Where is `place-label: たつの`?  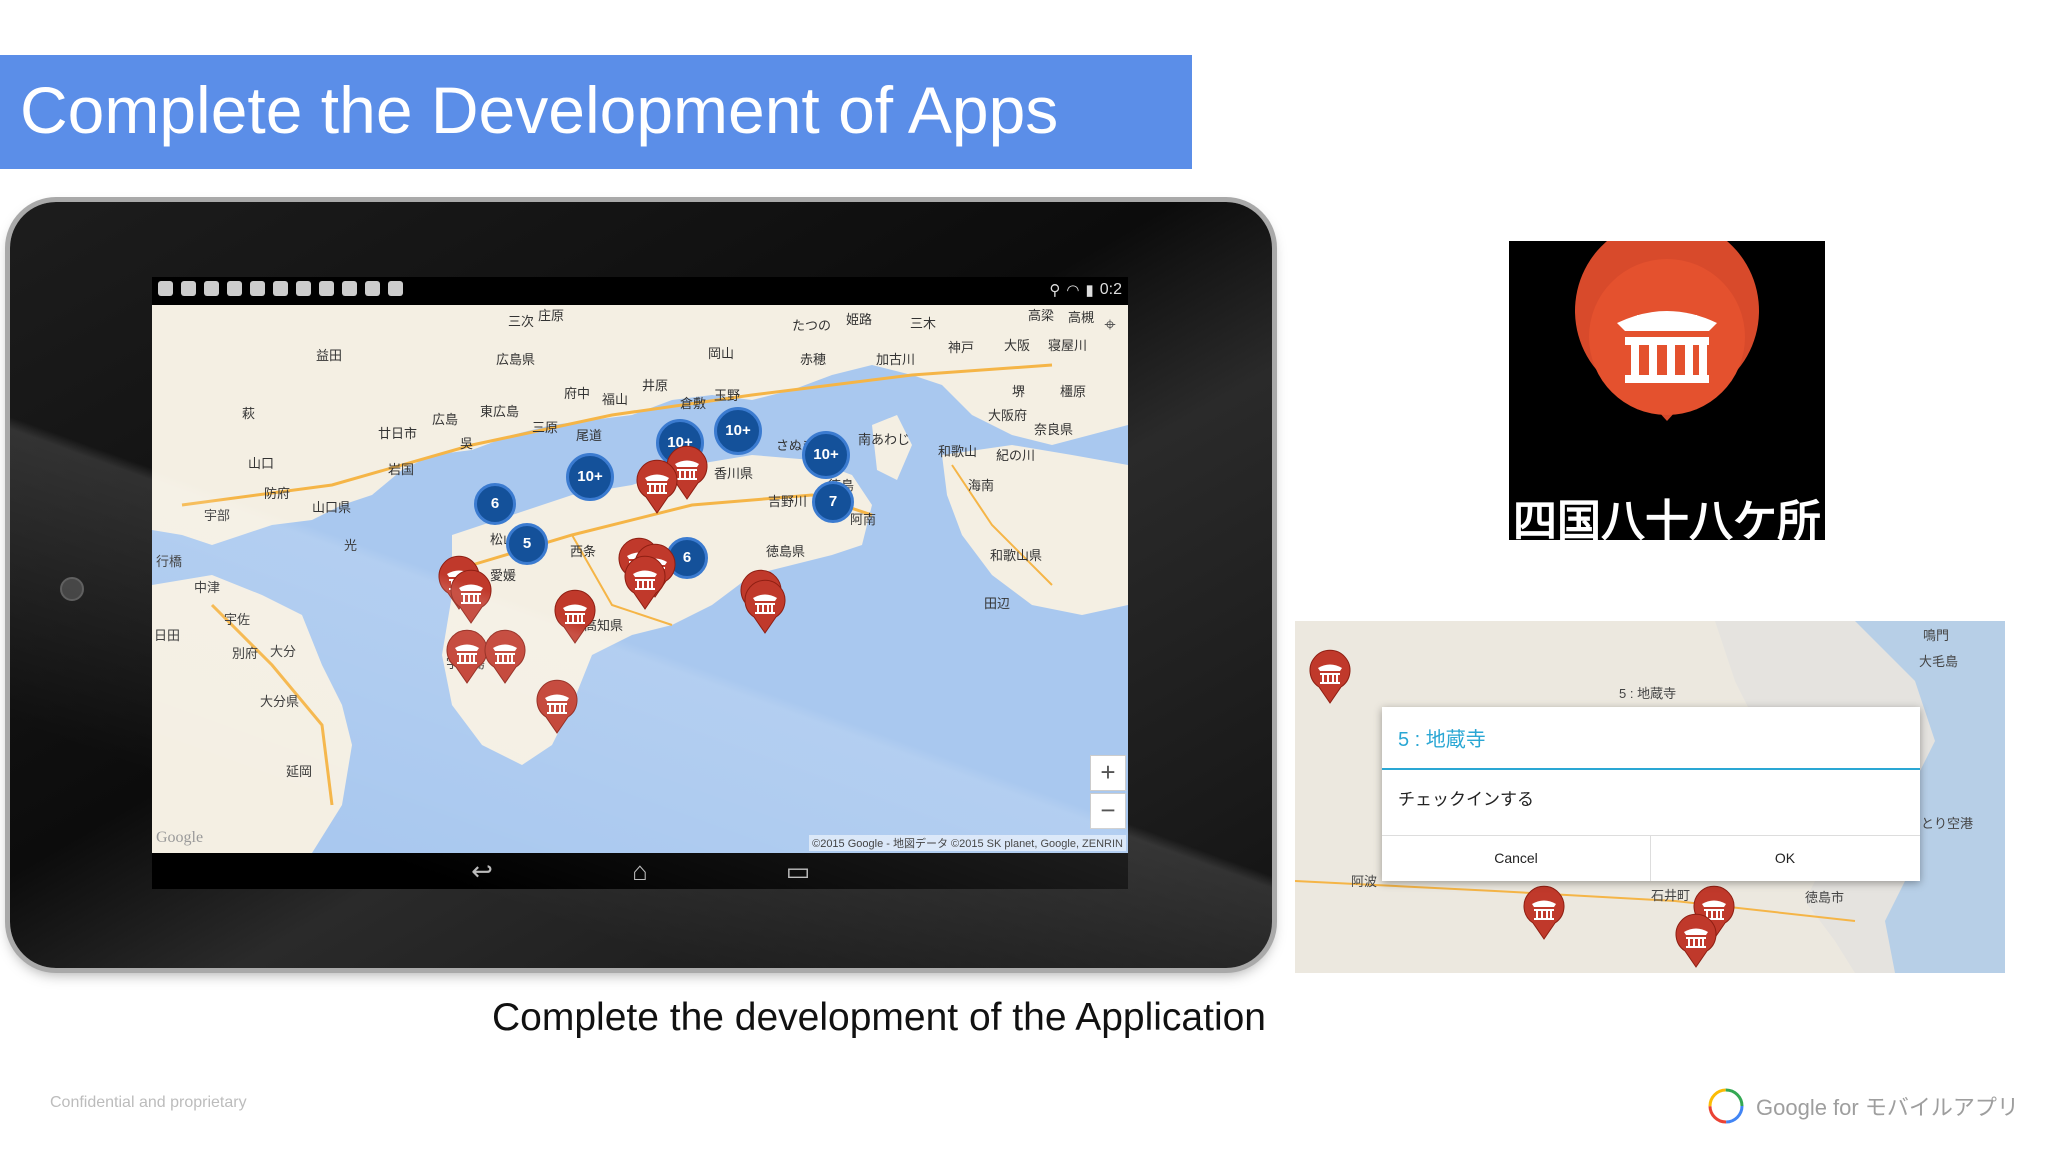 place-label: たつの is located at coordinates (812, 325).